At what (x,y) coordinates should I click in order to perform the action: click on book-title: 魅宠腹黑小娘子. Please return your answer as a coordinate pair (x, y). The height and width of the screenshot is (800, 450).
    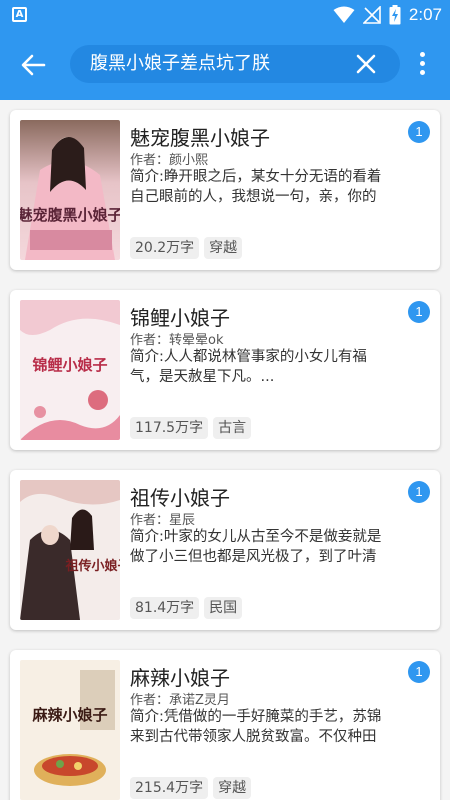
    Looking at the image, I should click on (200, 138).